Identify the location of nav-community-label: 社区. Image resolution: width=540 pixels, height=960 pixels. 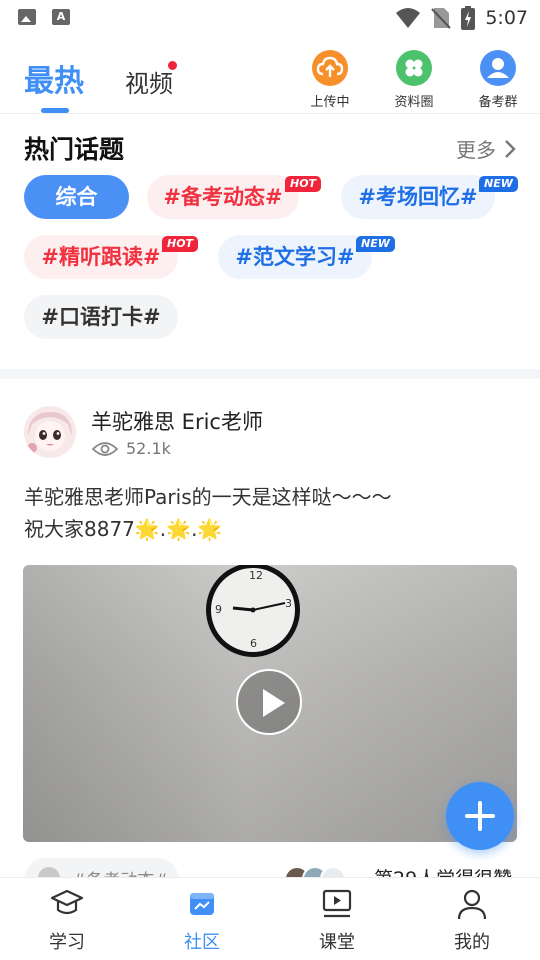
(202, 942).